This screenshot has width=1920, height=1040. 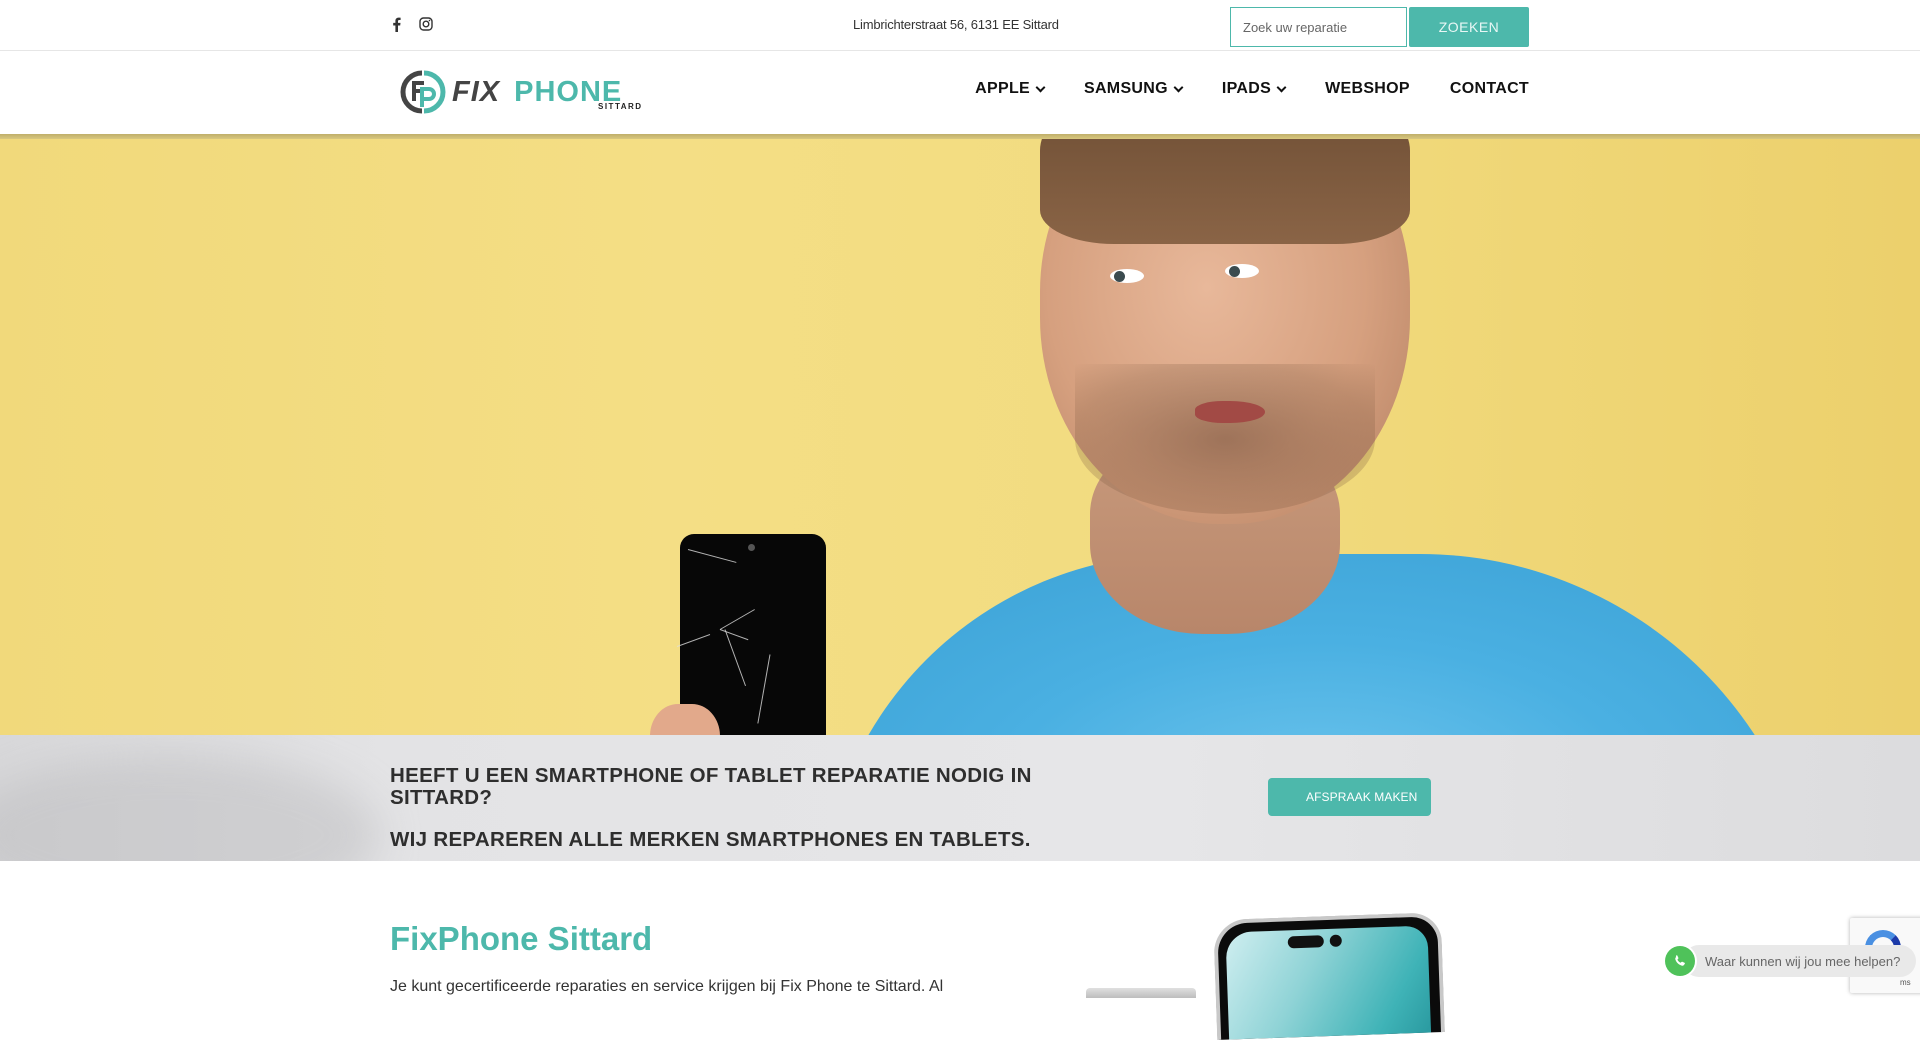 What do you see at coordinates (1489, 89) in the screenshot?
I see `nav-item-contact: CONTACT` at bounding box center [1489, 89].